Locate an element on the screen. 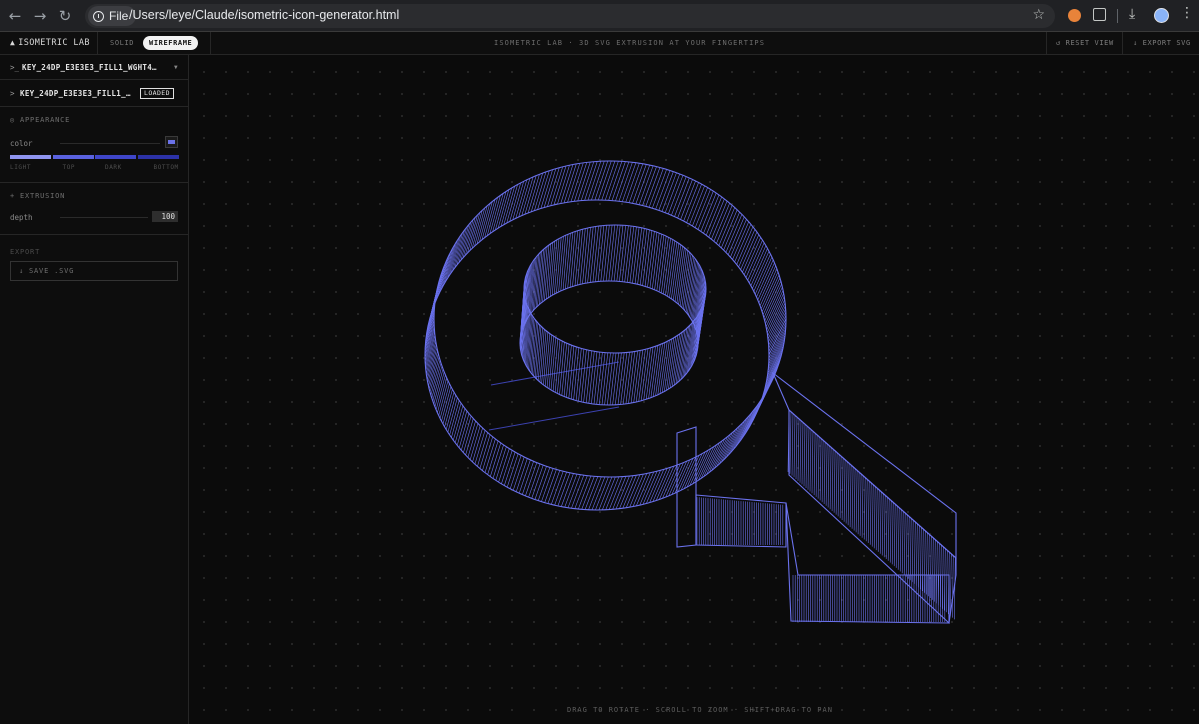  mode-solid-button: SOLID is located at coordinates (122, 43).